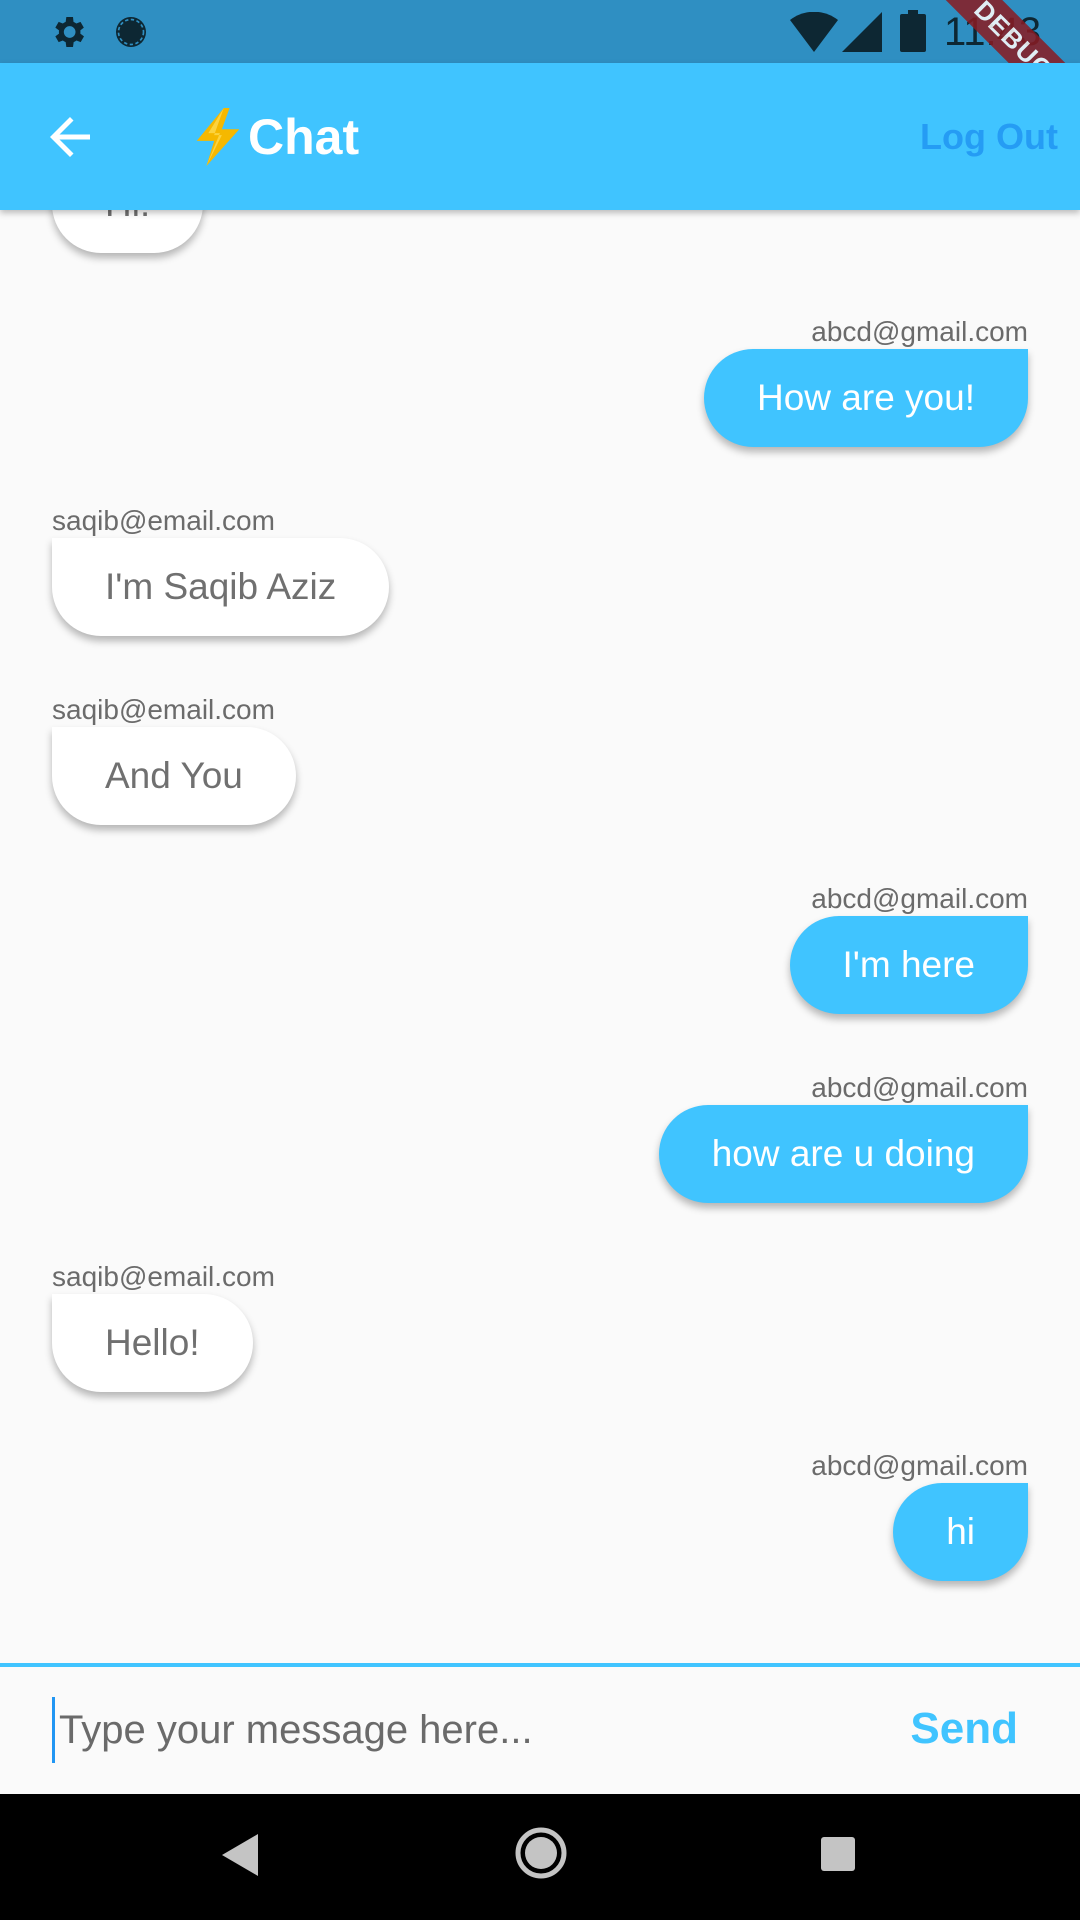 The image size is (1080, 1920). Describe the element at coordinates (446, 1730) in the screenshot. I see `message-input` at that location.